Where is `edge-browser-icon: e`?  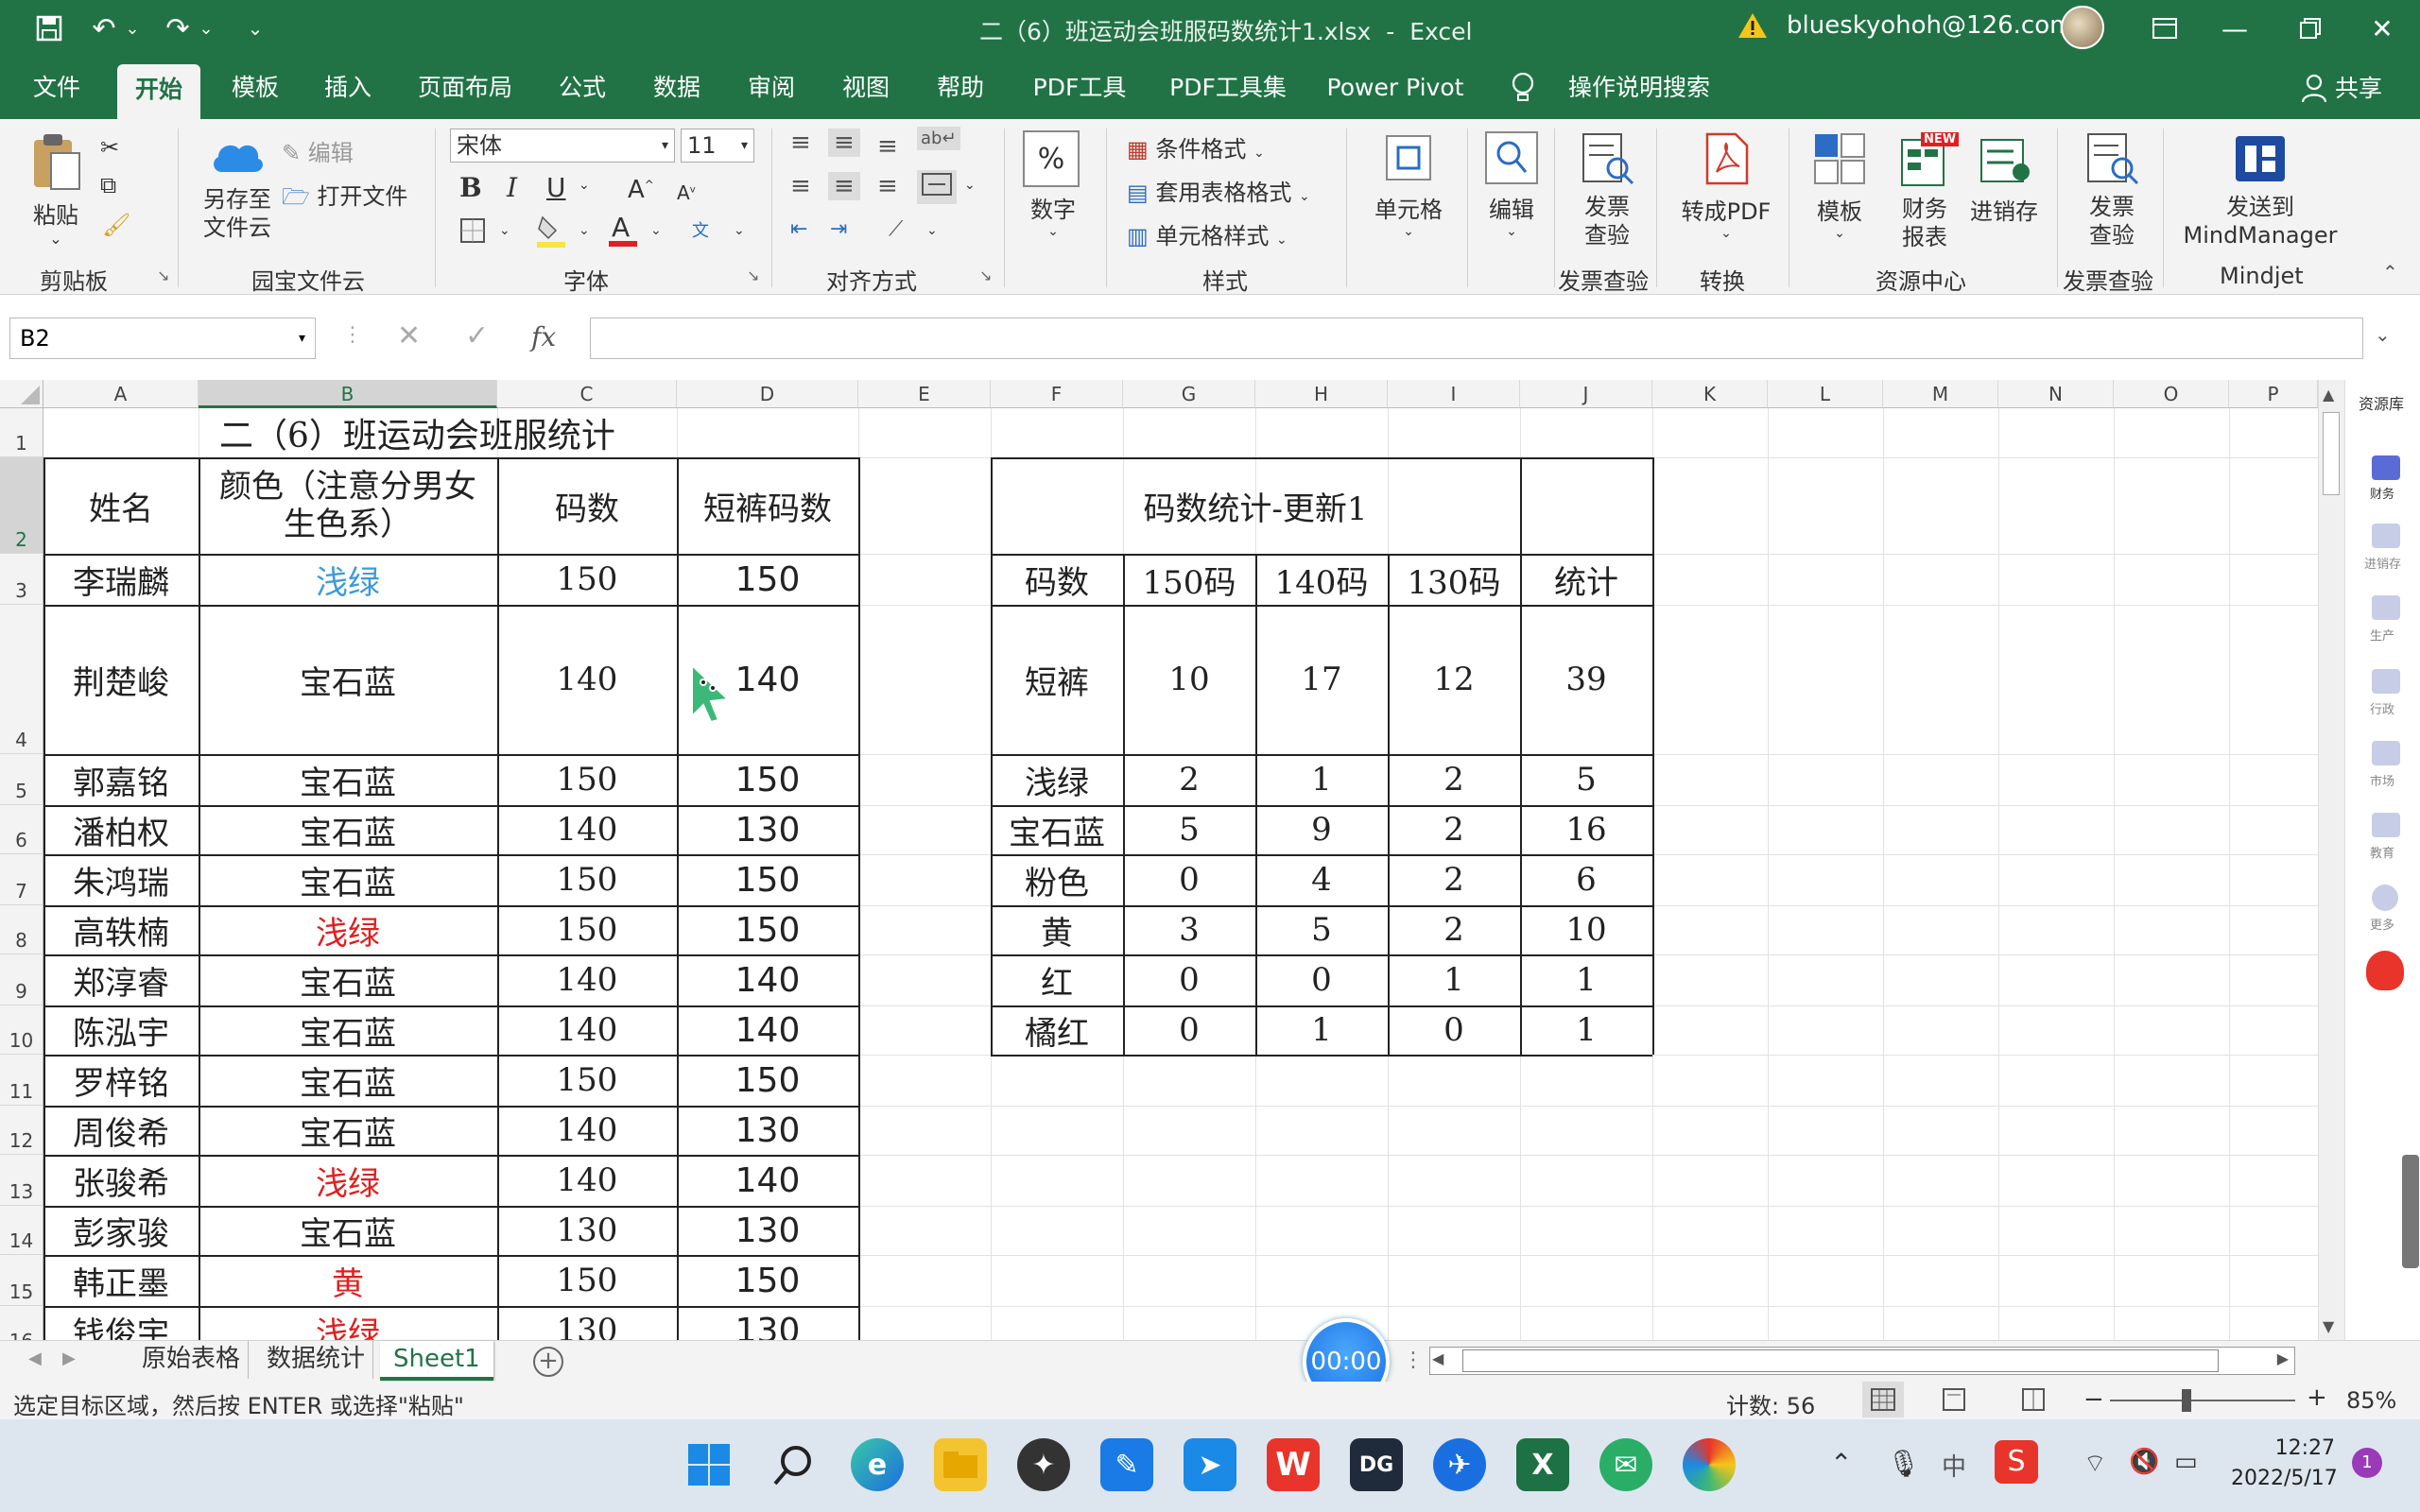
edge-browser-icon: e is located at coordinates (877, 1464).